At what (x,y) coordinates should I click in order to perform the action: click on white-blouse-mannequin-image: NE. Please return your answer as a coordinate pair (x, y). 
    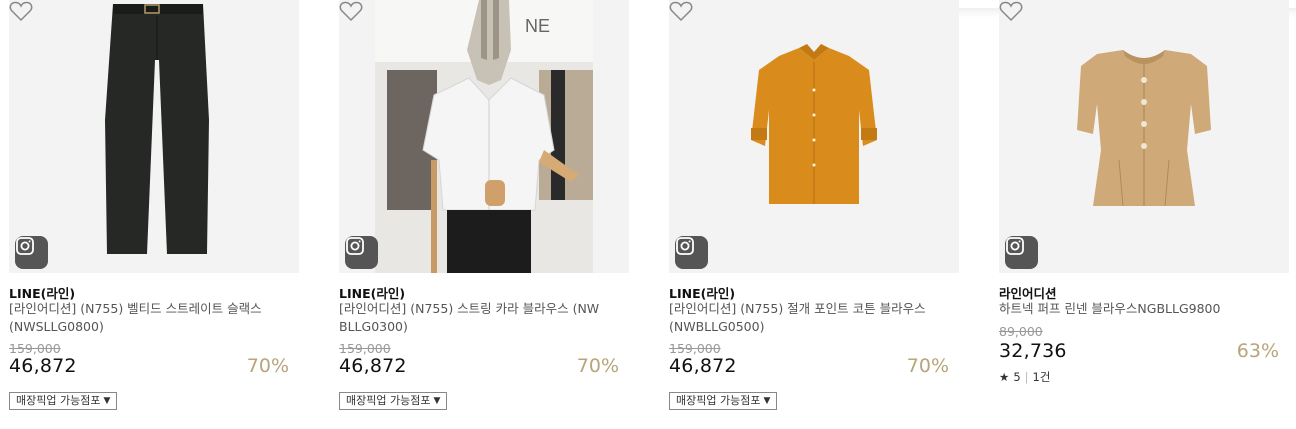
    Looking at the image, I should click on (484, 136).